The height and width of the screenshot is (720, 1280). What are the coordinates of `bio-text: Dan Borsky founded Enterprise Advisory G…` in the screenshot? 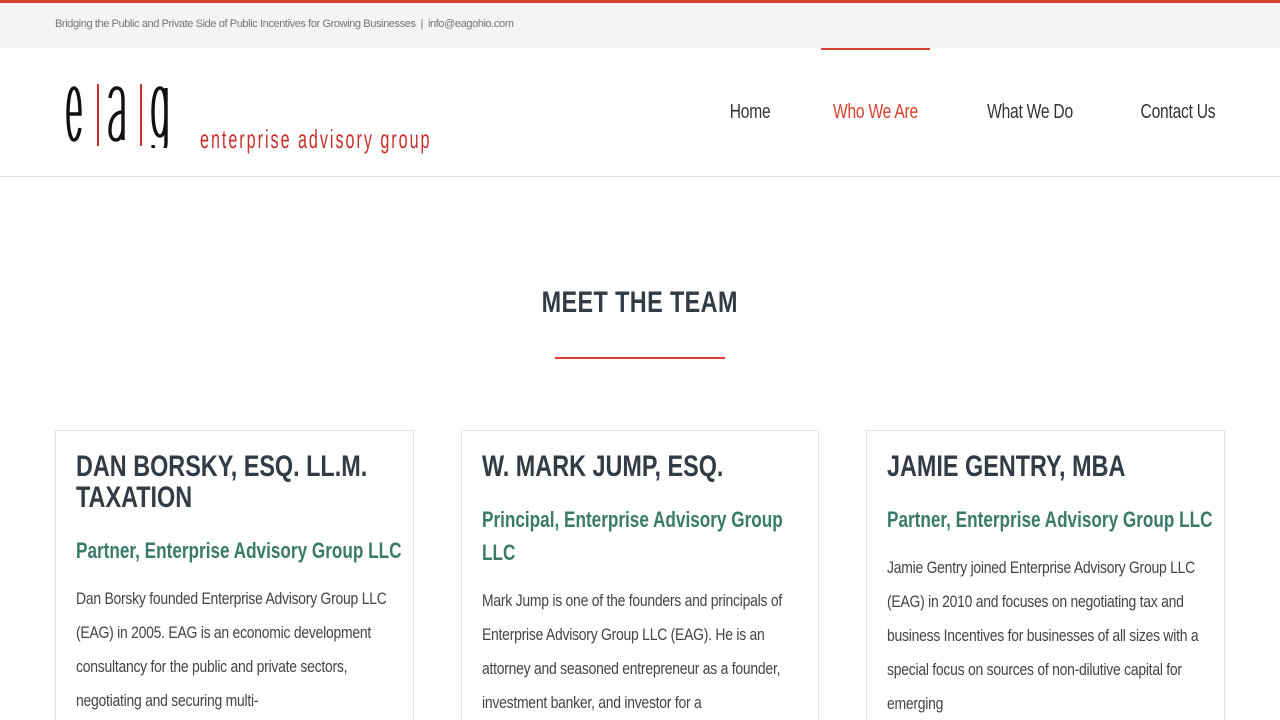 It's located at (231, 649).